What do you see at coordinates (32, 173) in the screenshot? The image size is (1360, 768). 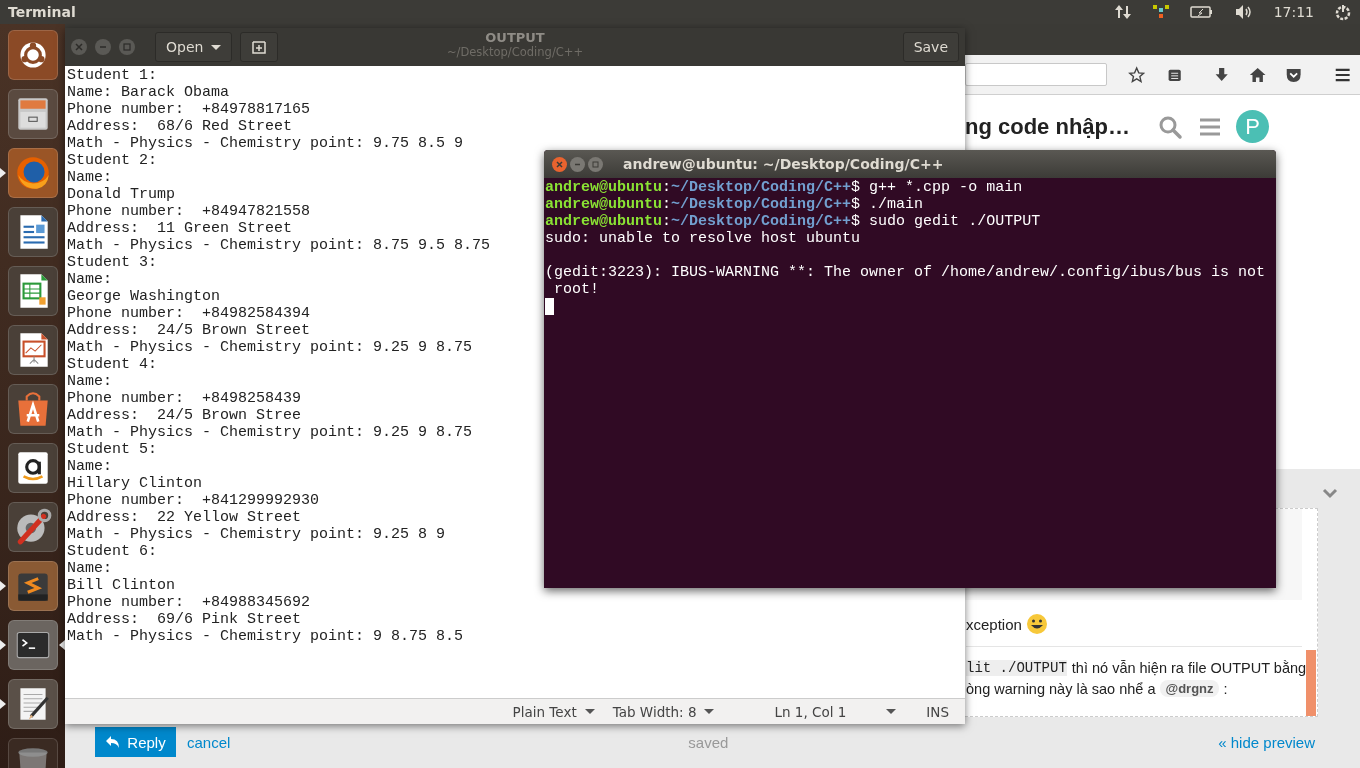 I see `firefox-launcher-icon` at bounding box center [32, 173].